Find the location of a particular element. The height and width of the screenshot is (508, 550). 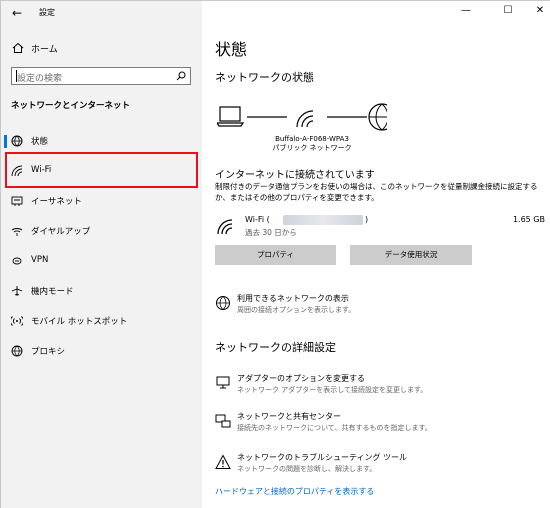

sidebar-item-label: ダイヤルアップ is located at coordinates (61, 232).